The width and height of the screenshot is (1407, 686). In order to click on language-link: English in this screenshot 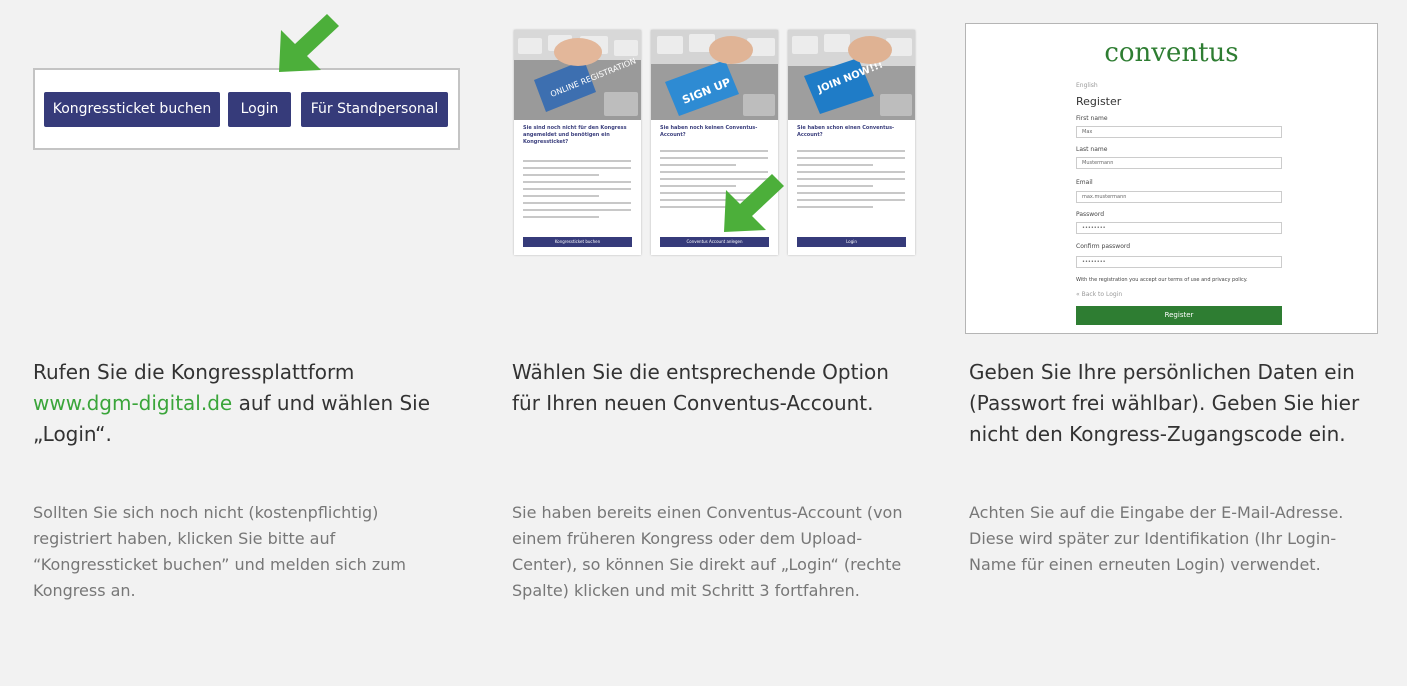, I will do `click(1087, 85)`.